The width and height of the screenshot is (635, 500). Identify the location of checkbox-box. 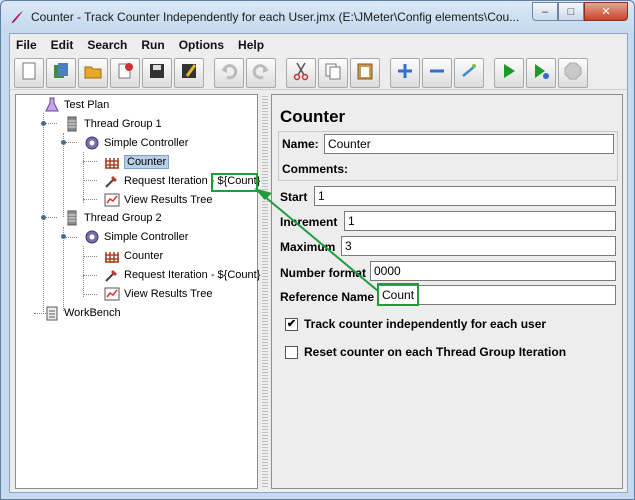
(291, 352).